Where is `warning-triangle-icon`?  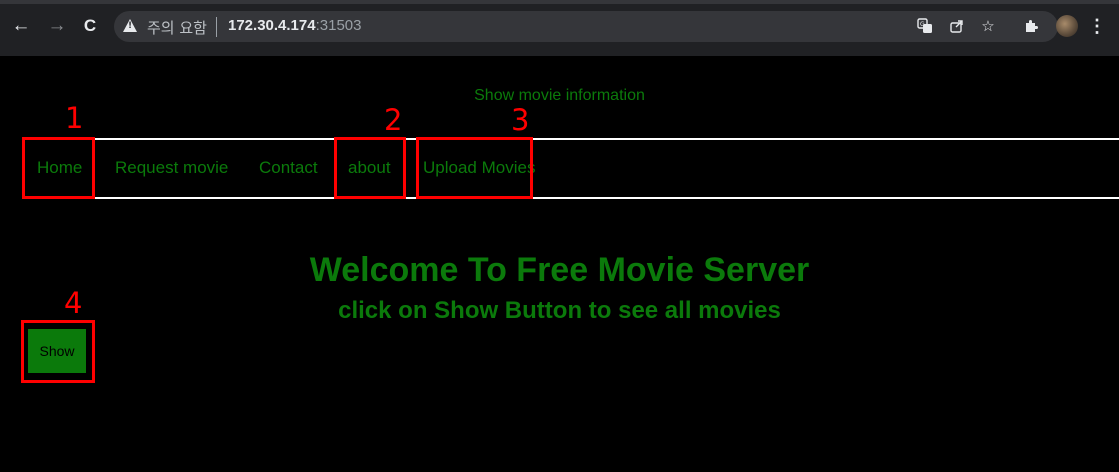
warning-triangle-icon is located at coordinates (130, 25).